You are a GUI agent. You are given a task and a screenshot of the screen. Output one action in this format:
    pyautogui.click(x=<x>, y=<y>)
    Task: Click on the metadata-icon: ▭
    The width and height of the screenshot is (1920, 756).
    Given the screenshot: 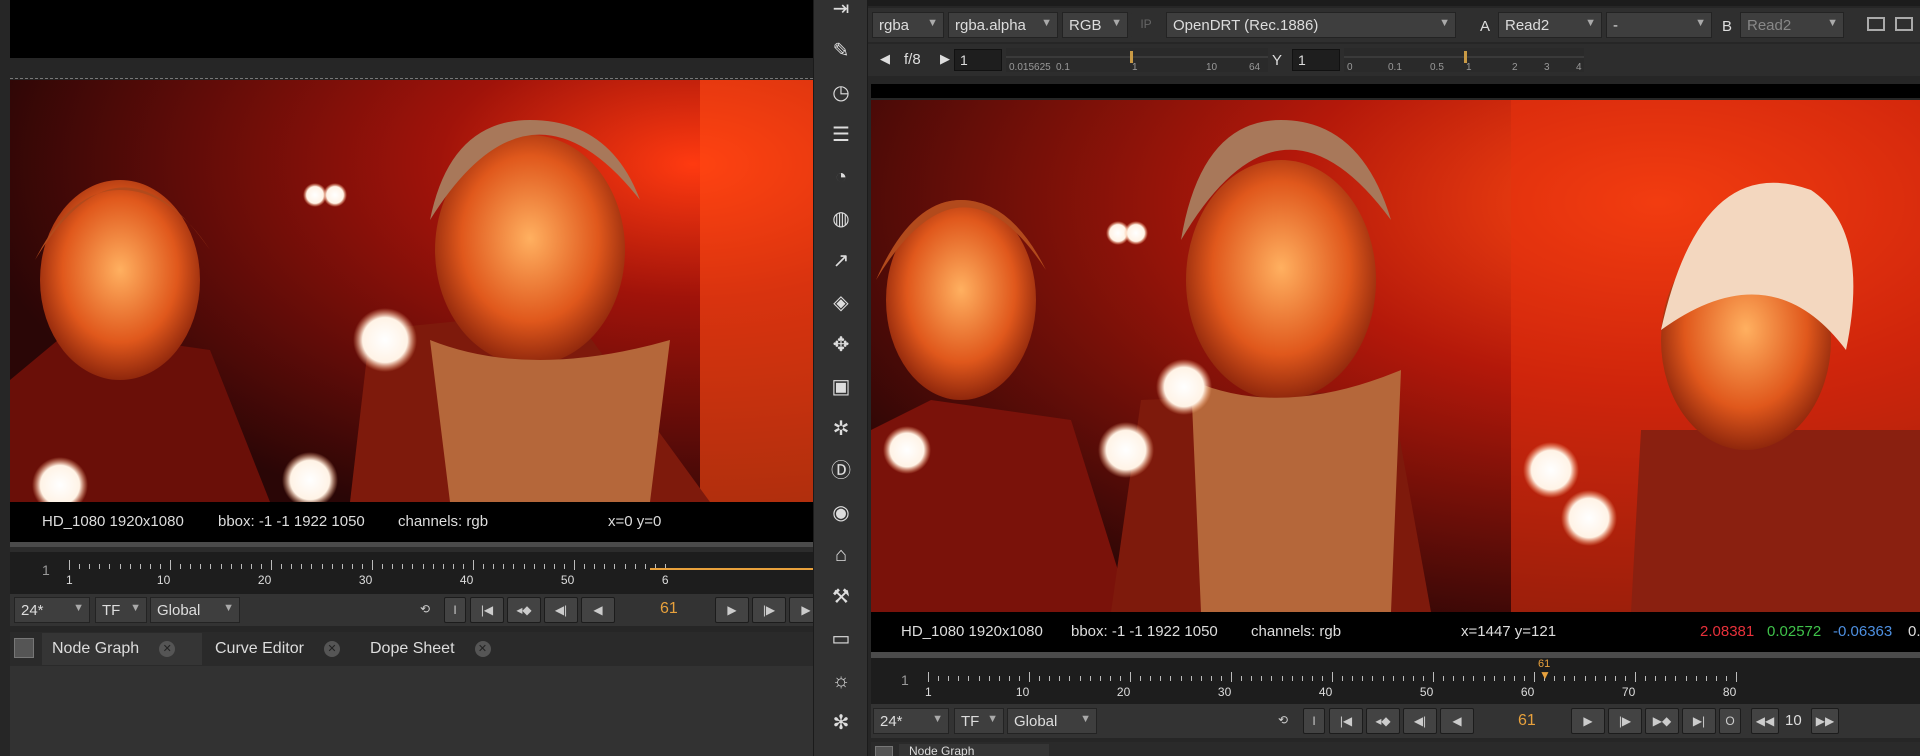 What is the action you would take?
    pyautogui.click(x=841, y=639)
    